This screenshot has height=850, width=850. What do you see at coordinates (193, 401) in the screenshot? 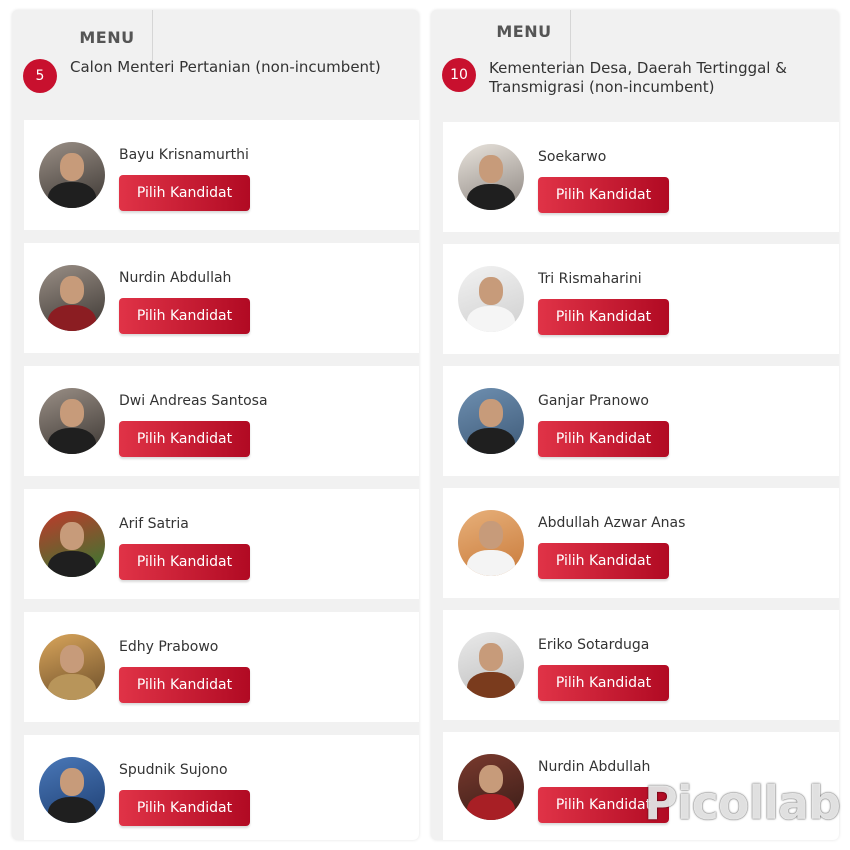
I see `candidate-name: Dwi Andreas Santosa` at bounding box center [193, 401].